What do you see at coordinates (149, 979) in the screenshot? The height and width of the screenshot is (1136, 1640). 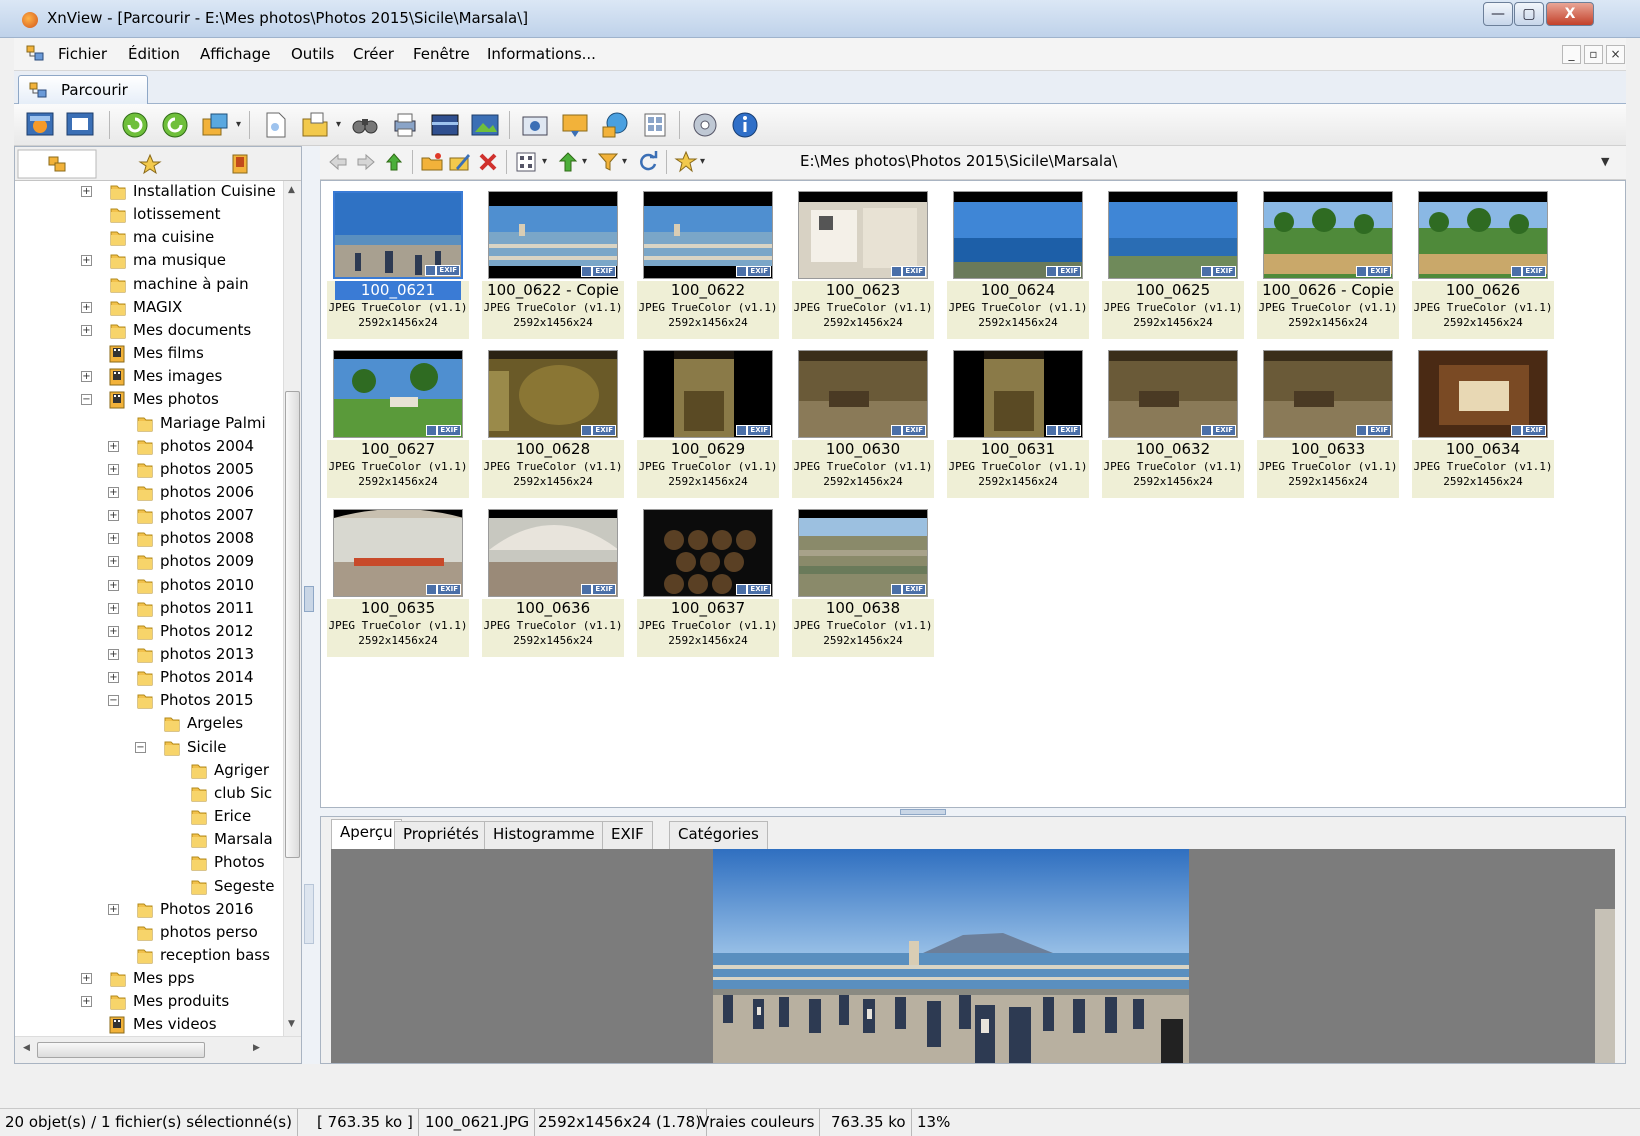 I see `tree-item: + Mes pps` at bounding box center [149, 979].